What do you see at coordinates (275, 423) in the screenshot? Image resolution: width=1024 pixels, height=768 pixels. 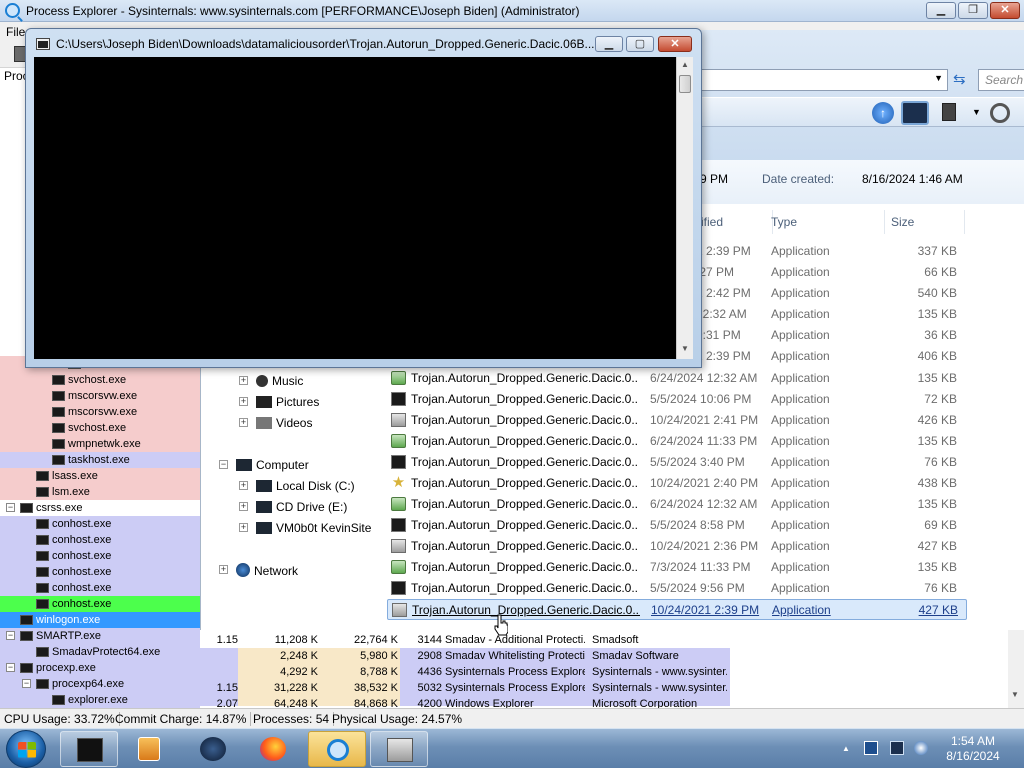 I see `nav-item-videos: + Videos` at bounding box center [275, 423].